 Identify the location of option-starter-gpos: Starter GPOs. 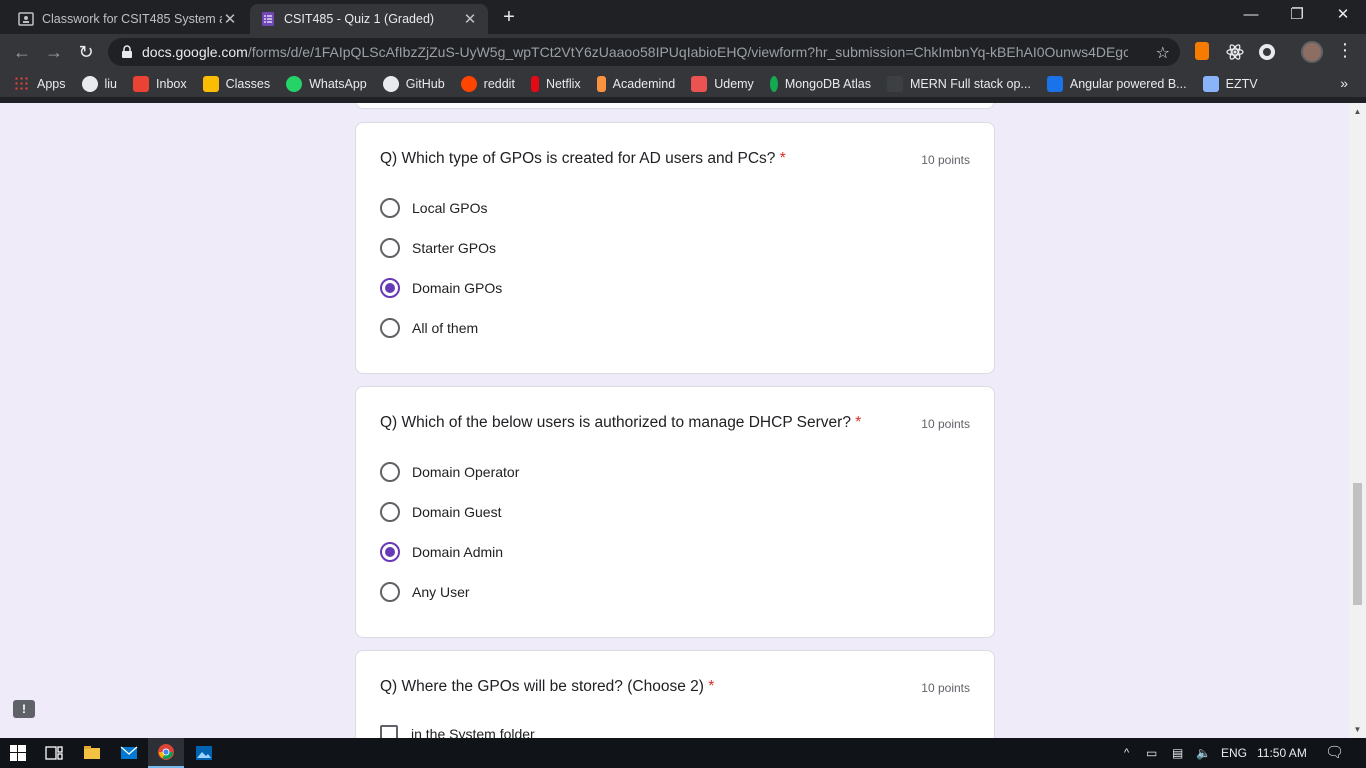
(438, 248).